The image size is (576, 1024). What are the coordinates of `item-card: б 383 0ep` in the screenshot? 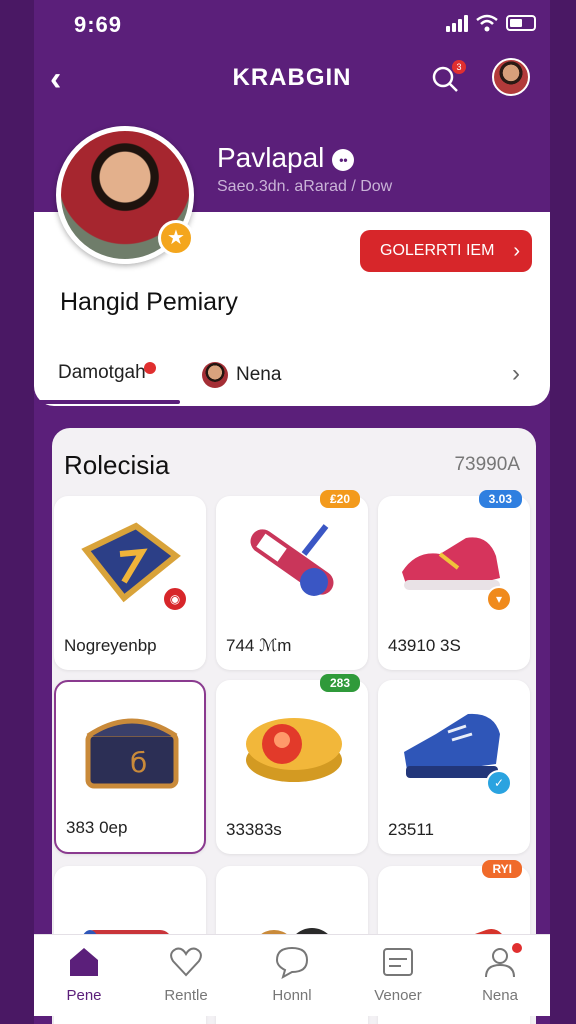 It's located at (130, 767).